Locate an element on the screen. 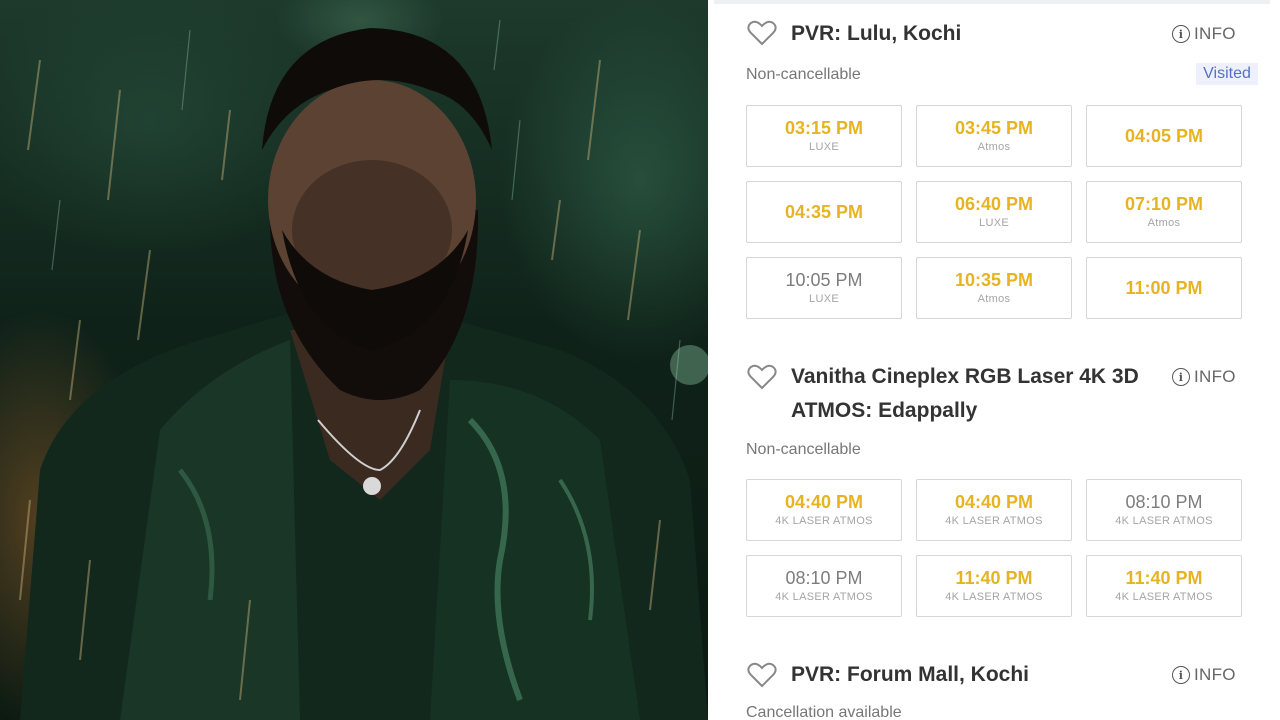 This screenshot has width=1280, height=720. showtime-button: 11:00 PM is located at coordinates (1164, 288).